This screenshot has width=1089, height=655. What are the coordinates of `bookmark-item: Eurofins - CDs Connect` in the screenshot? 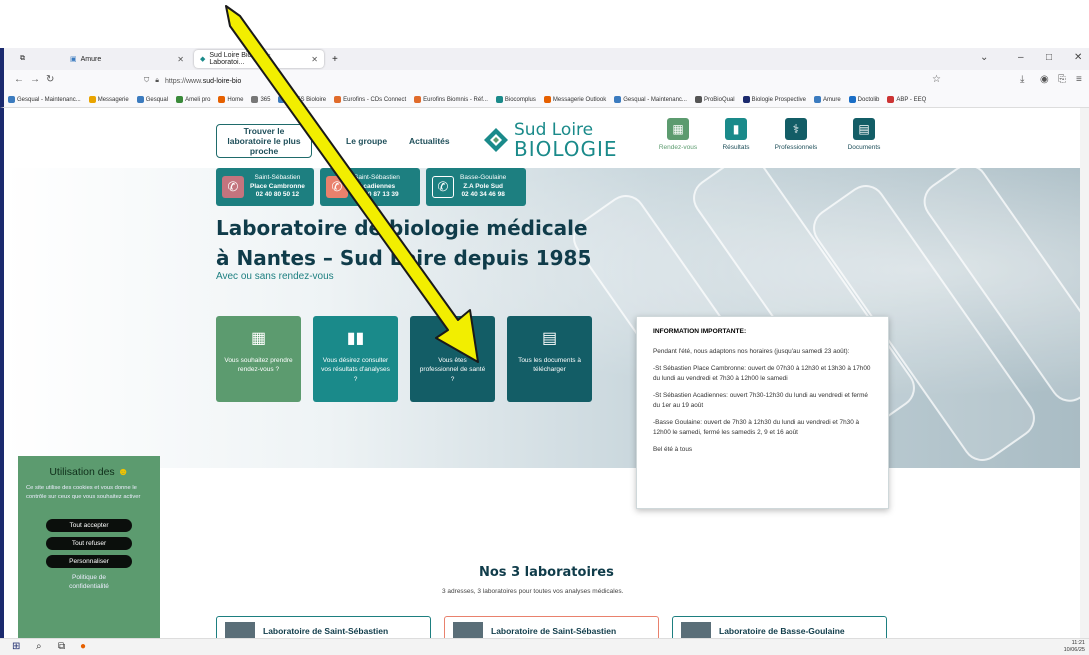 It's located at (370, 99).